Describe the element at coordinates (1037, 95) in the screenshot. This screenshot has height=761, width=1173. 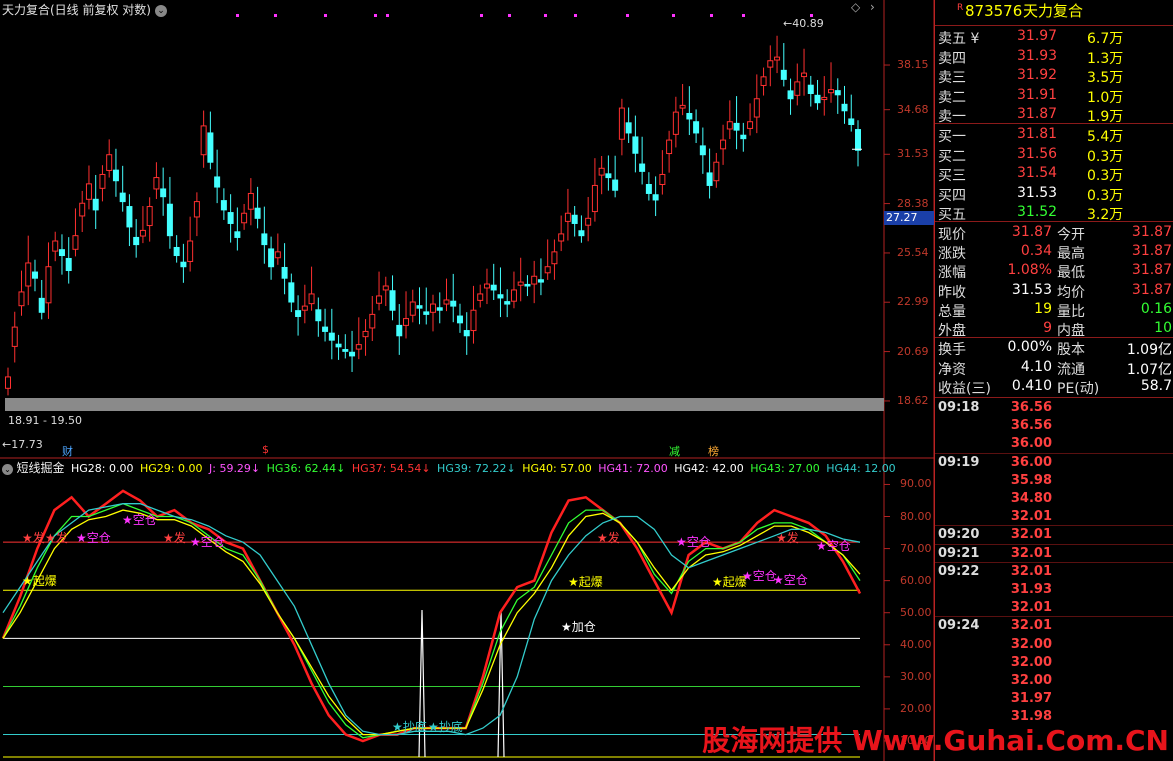
I see `ask-price: 31.91` at that location.